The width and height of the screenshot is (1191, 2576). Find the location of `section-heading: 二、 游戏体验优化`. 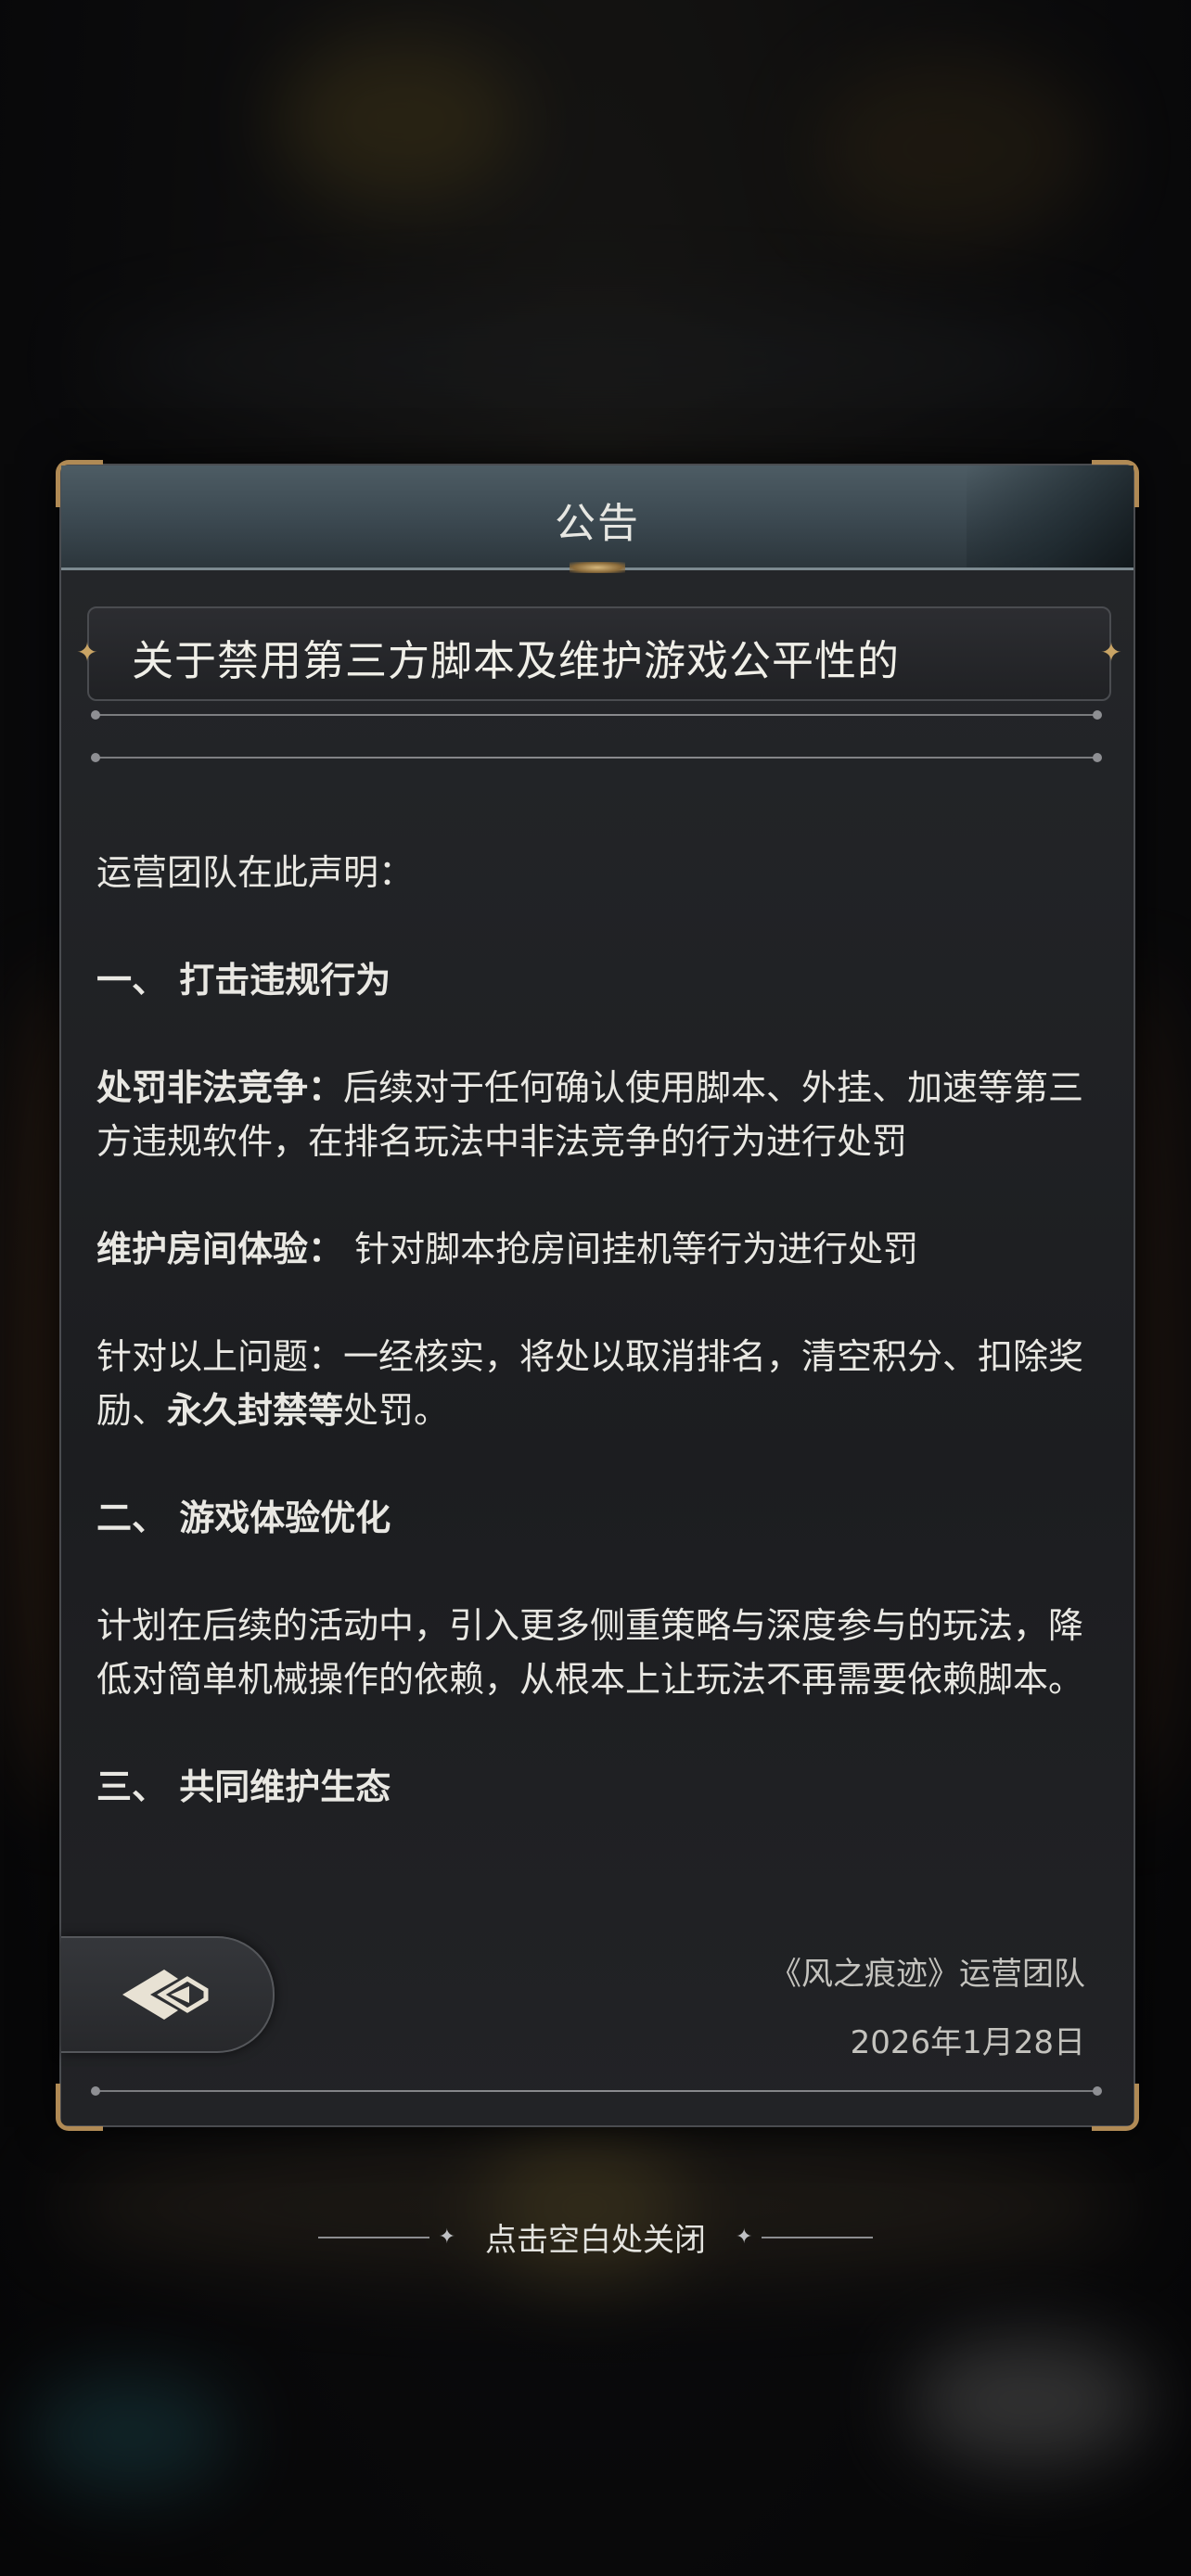

section-heading: 二、 游戏体验优化 is located at coordinates (244, 1518).